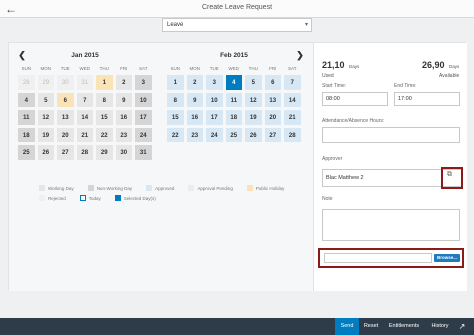  What do you see at coordinates (26, 68) in the screenshot?
I see `weekday-label: SUN` at bounding box center [26, 68].